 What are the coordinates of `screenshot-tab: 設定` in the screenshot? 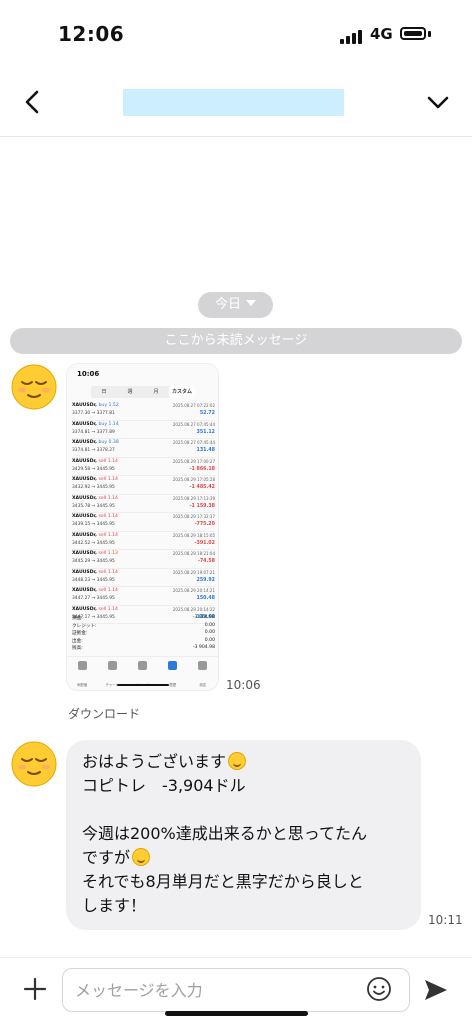 It's located at (203, 672).